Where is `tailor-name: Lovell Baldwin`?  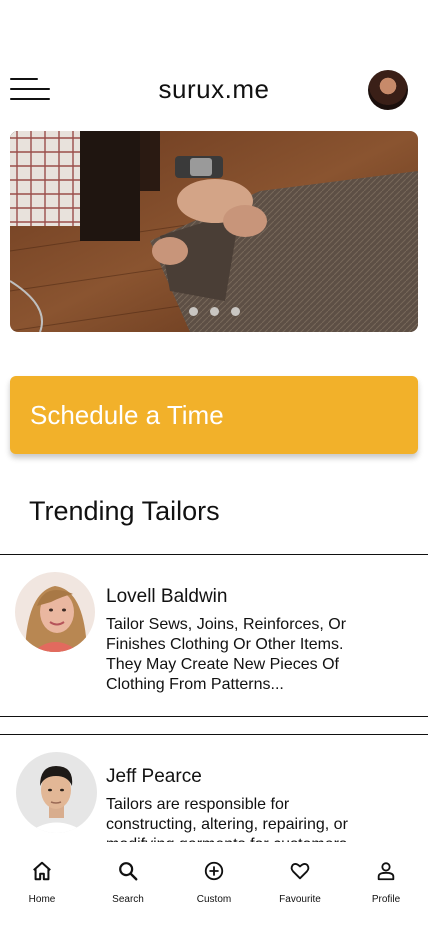 tailor-name: Lovell Baldwin is located at coordinates (167, 596).